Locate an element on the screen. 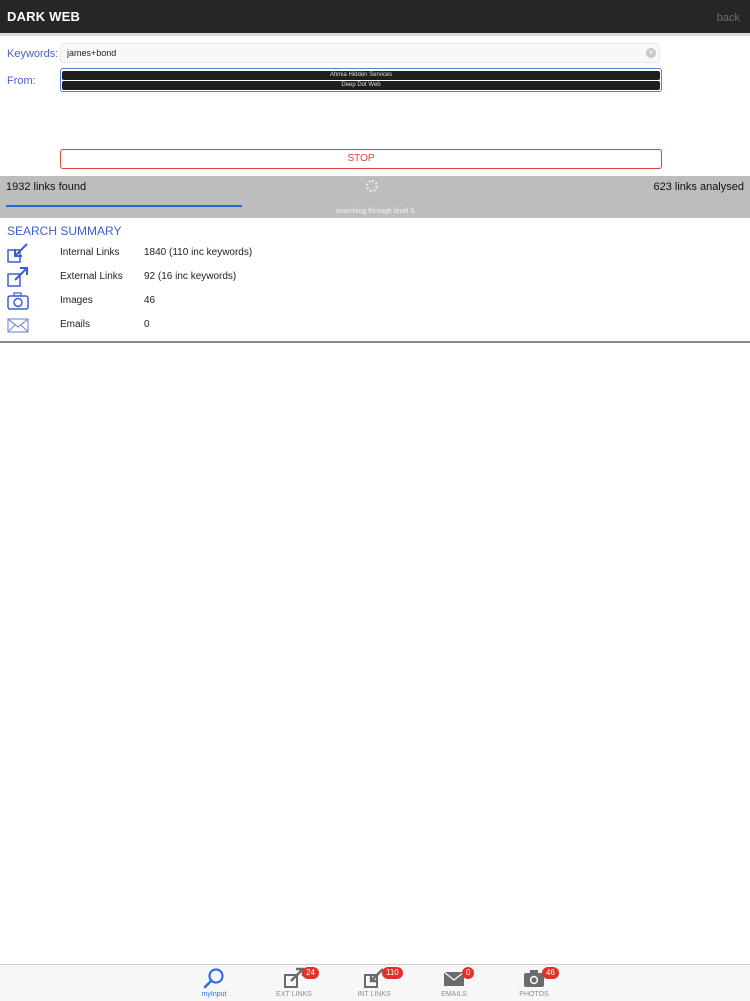  search-level-text: searching through level 3 is located at coordinates (375, 211).